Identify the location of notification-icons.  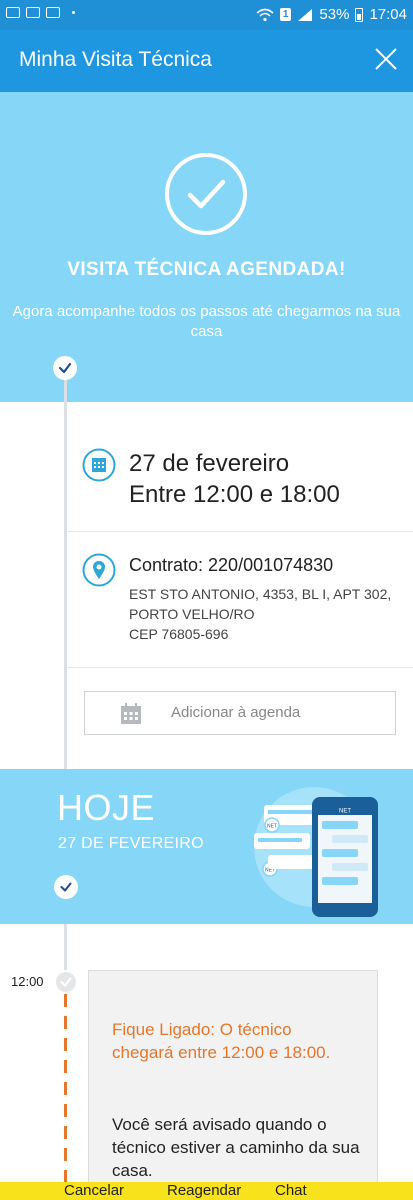
(40, 12).